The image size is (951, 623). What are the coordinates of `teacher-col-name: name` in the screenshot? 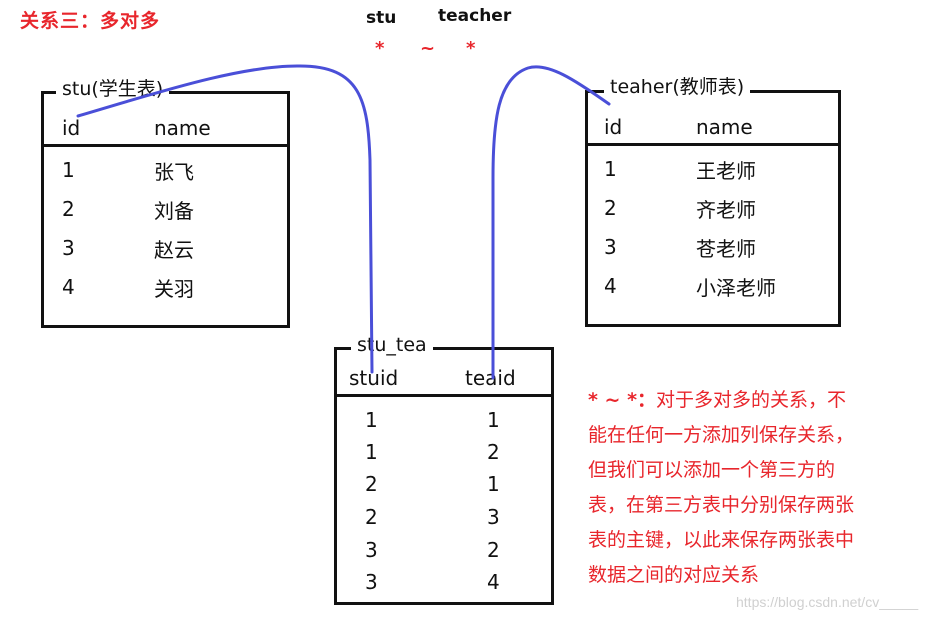 It's located at (724, 127).